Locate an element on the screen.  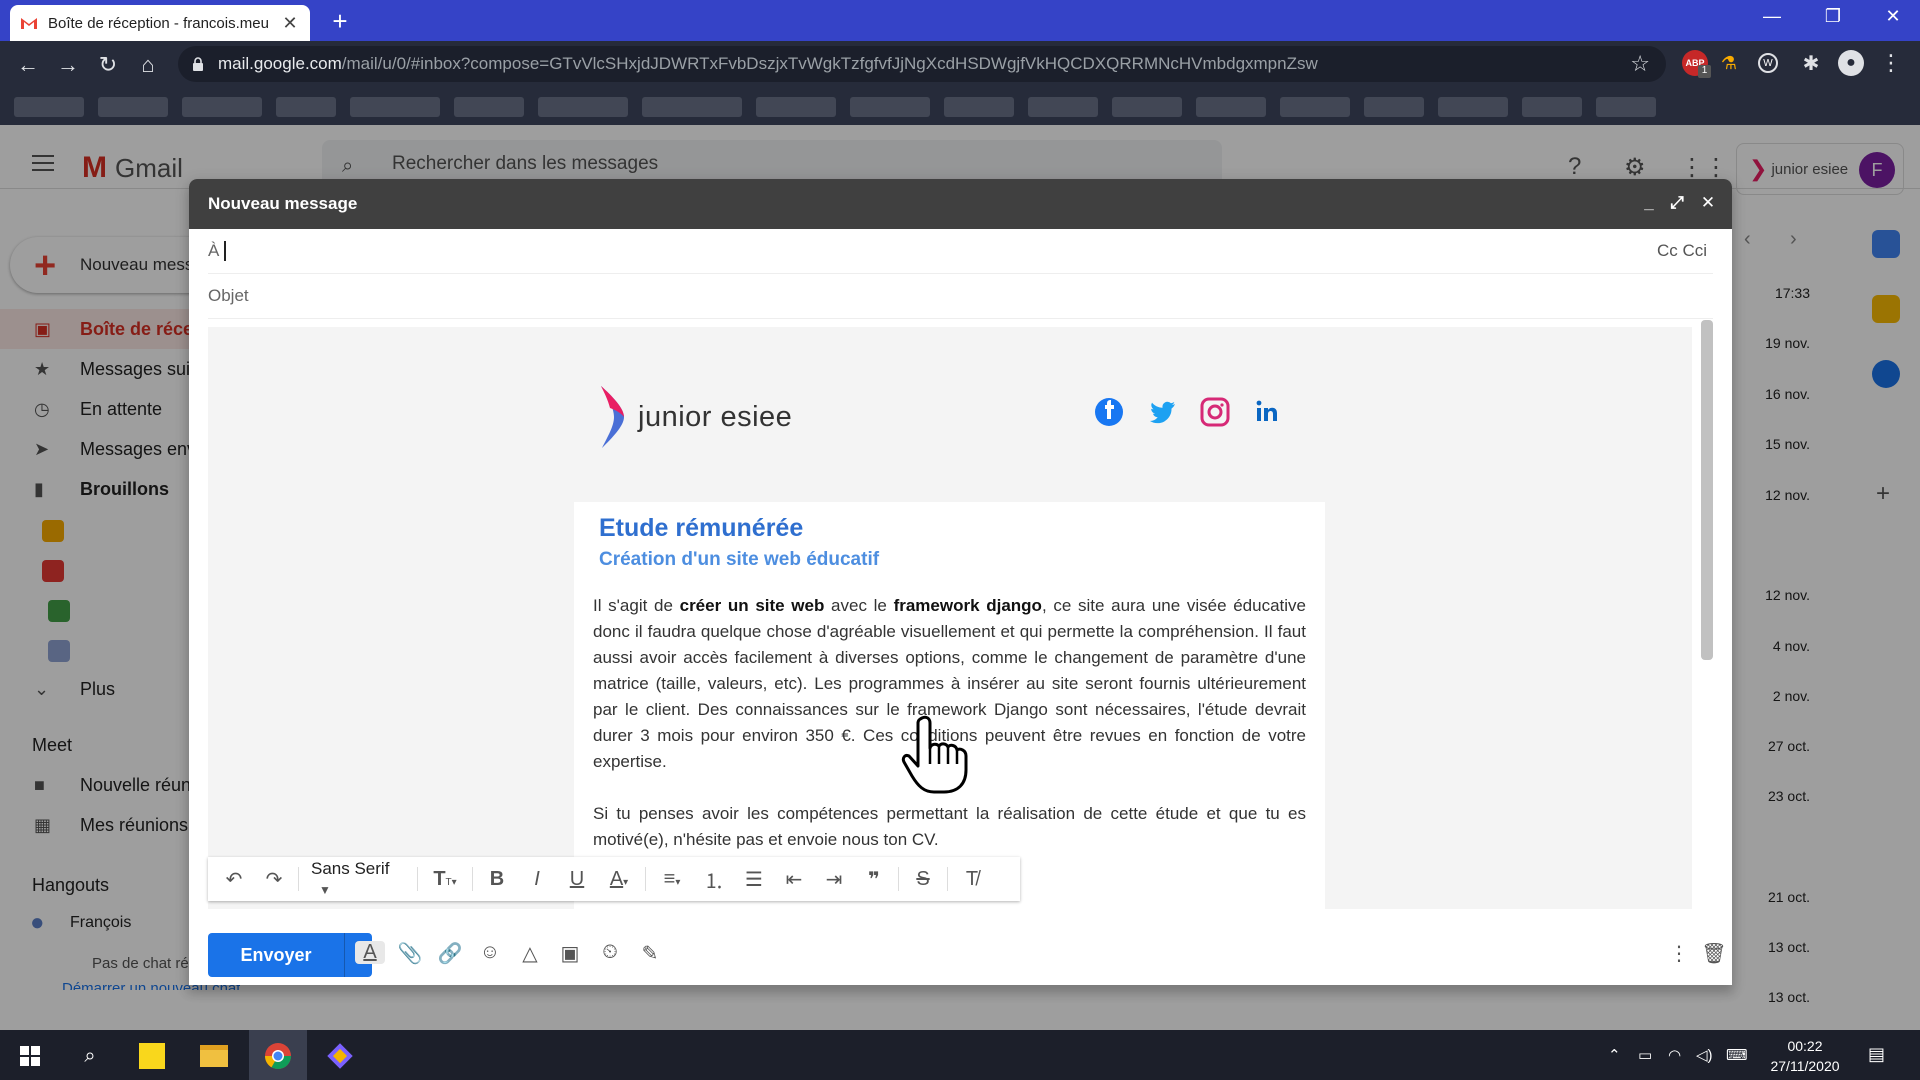
system-clock: 00:22 27/11/2020 is located at coordinates (1805, 1056).